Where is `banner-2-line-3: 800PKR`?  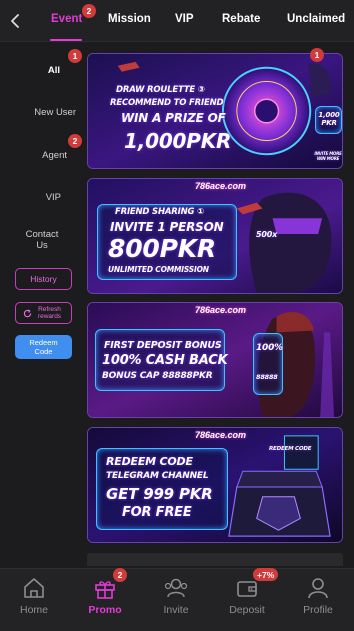 banner-2-line-3: 800PKR is located at coordinates (162, 248).